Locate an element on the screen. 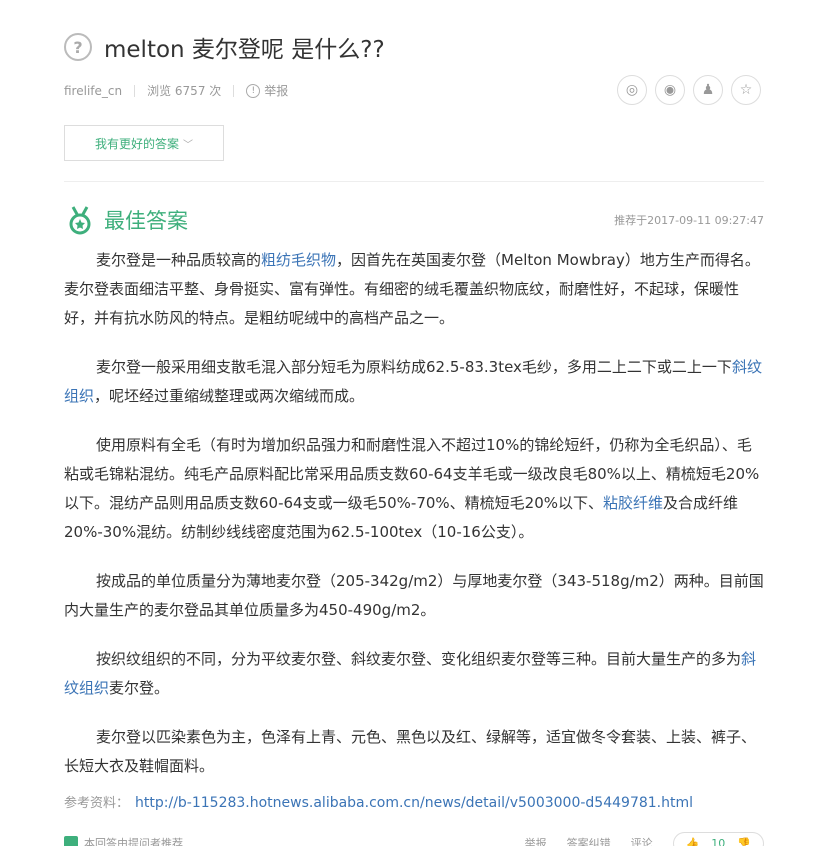 This screenshot has width=822, height=846. question-header: ? melton 麦尔登呢 是什么?? is located at coordinates (224, 47).